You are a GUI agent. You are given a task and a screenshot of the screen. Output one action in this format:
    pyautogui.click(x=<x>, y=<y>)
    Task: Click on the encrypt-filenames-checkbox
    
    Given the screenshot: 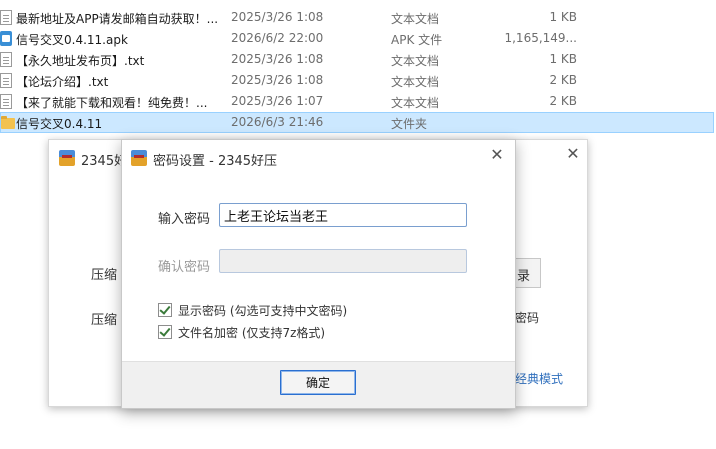 What is the action you would take?
    pyautogui.click(x=165, y=332)
    